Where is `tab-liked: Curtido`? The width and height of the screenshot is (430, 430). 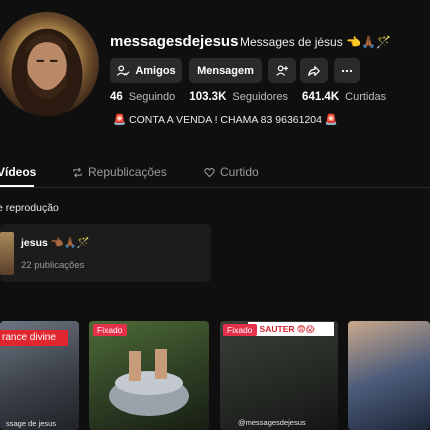 tab-liked: Curtido is located at coordinates (231, 172).